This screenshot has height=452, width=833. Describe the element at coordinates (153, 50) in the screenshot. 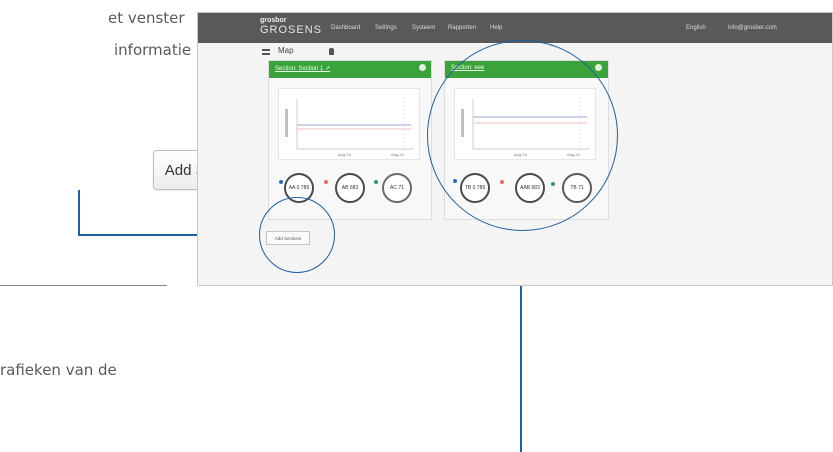

I see `doc-text-line: informatie` at that location.